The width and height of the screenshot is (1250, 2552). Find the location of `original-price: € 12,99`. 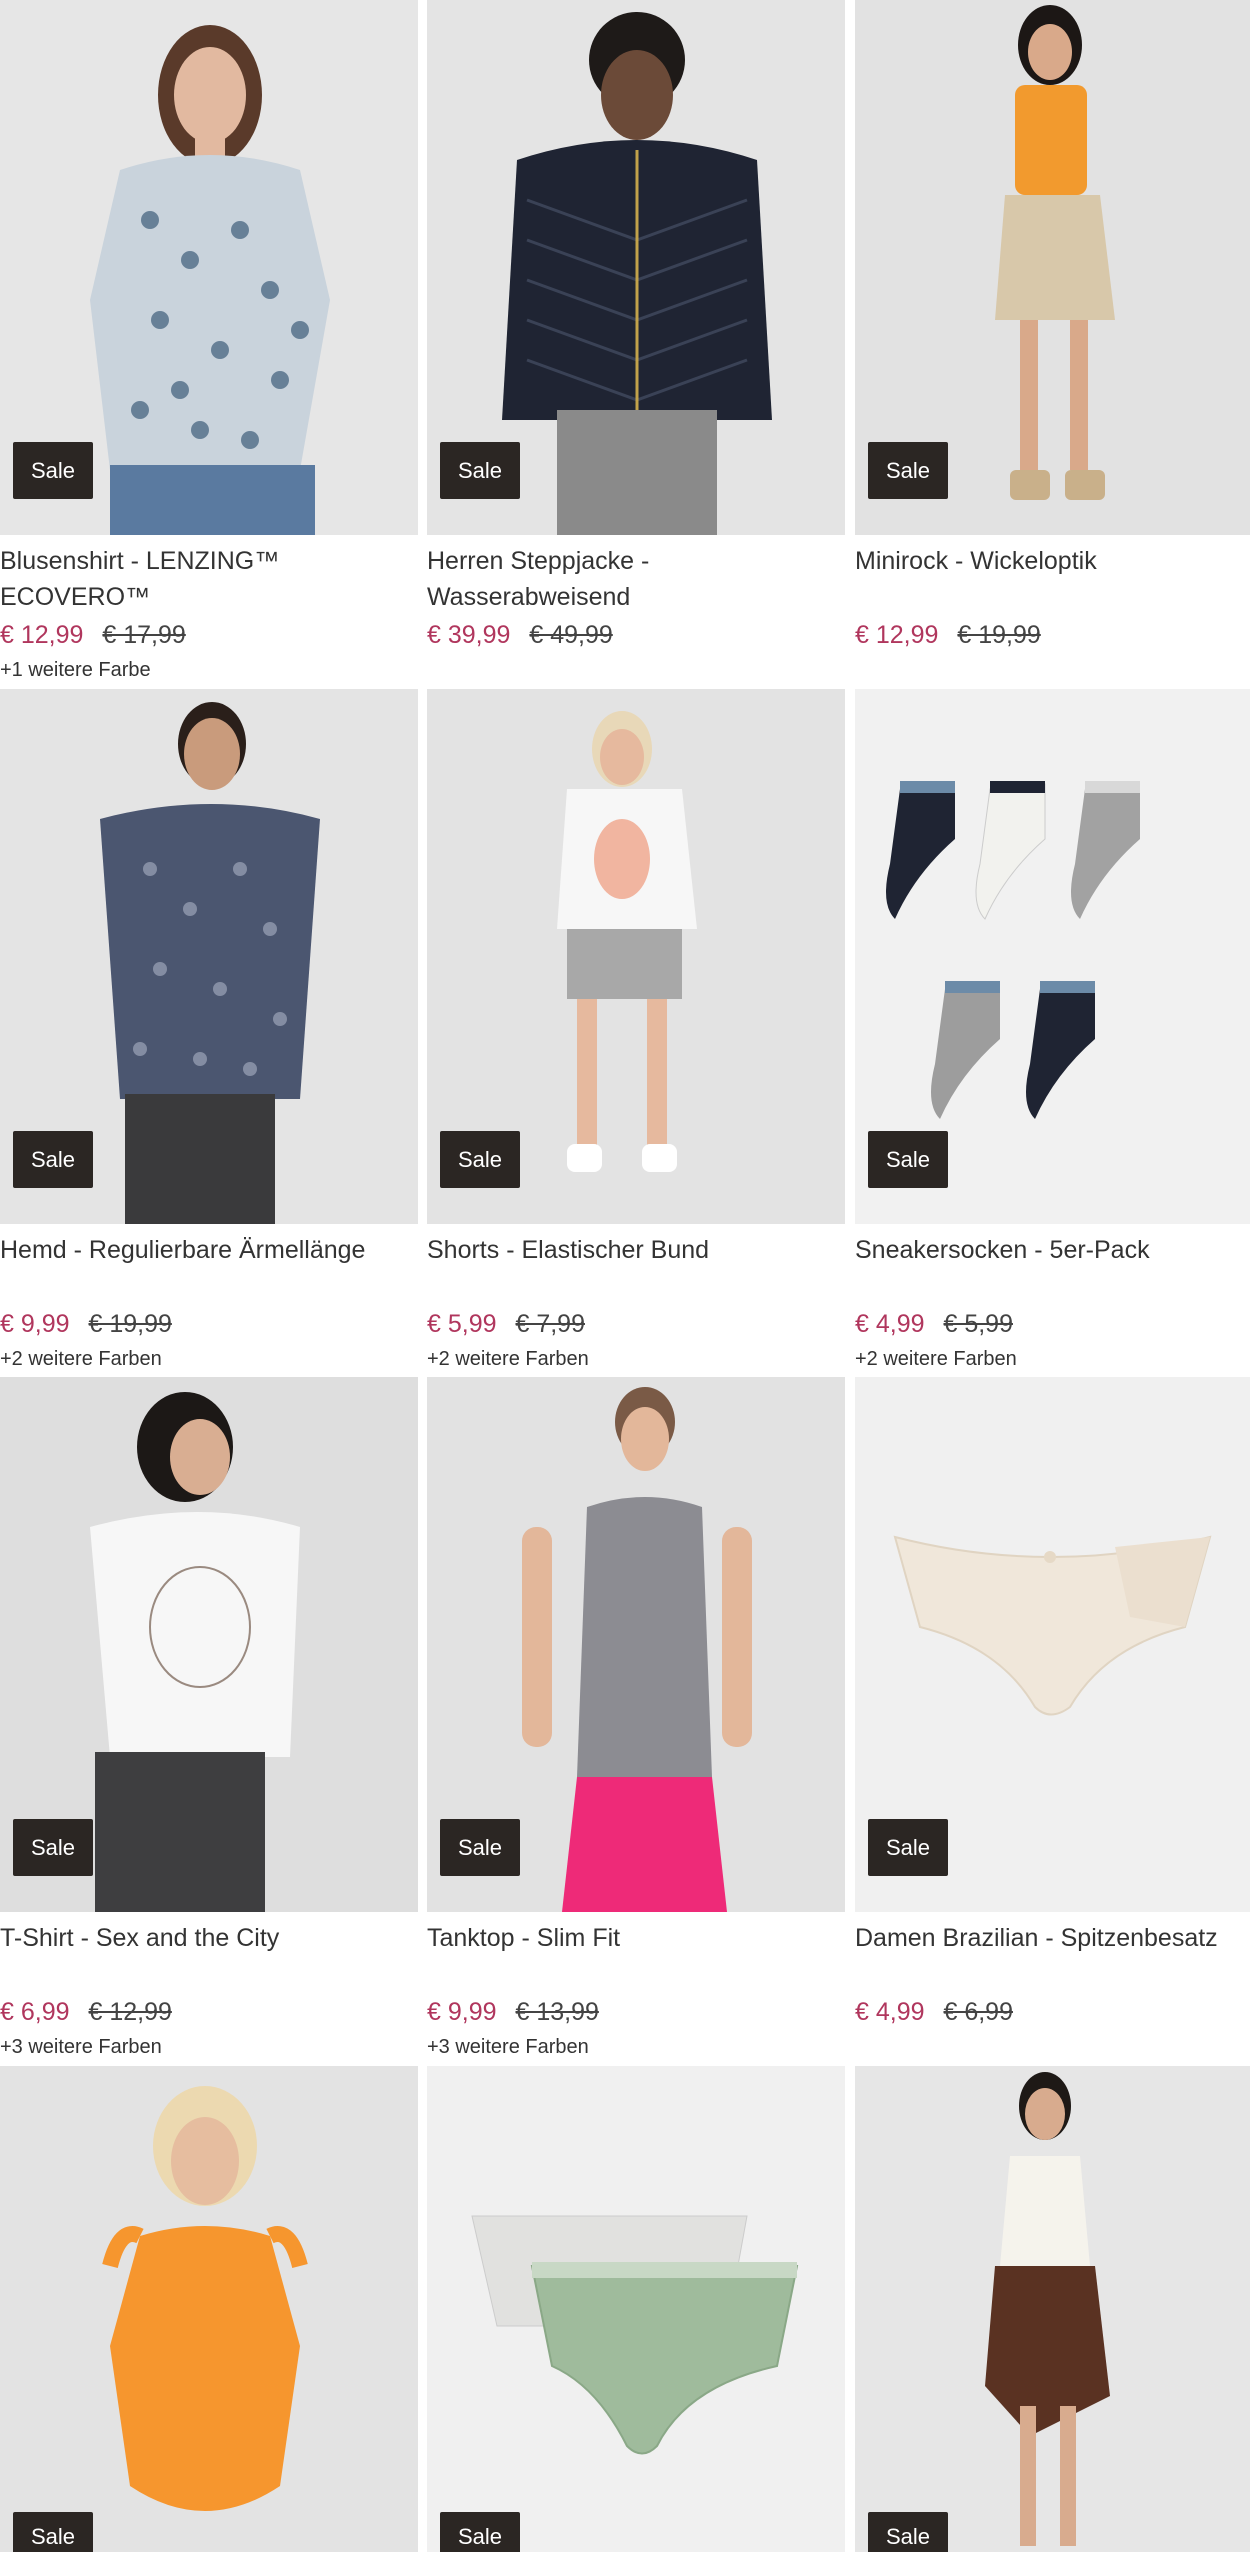

original-price: € 12,99 is located at coordinates (130, 2012).